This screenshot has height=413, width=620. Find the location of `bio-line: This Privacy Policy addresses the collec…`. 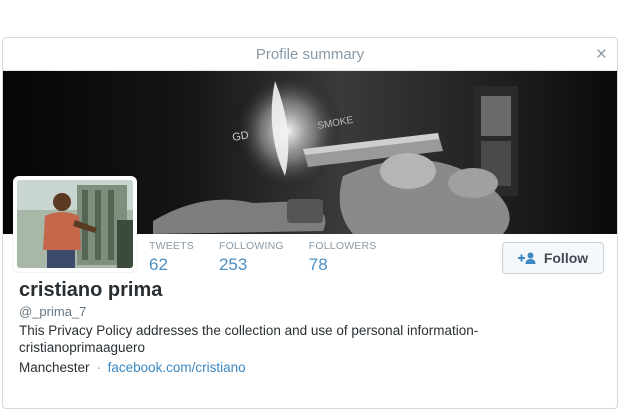

bio-line: This Privacy Policy addresses the collec… is located at coordinates (249, 330).